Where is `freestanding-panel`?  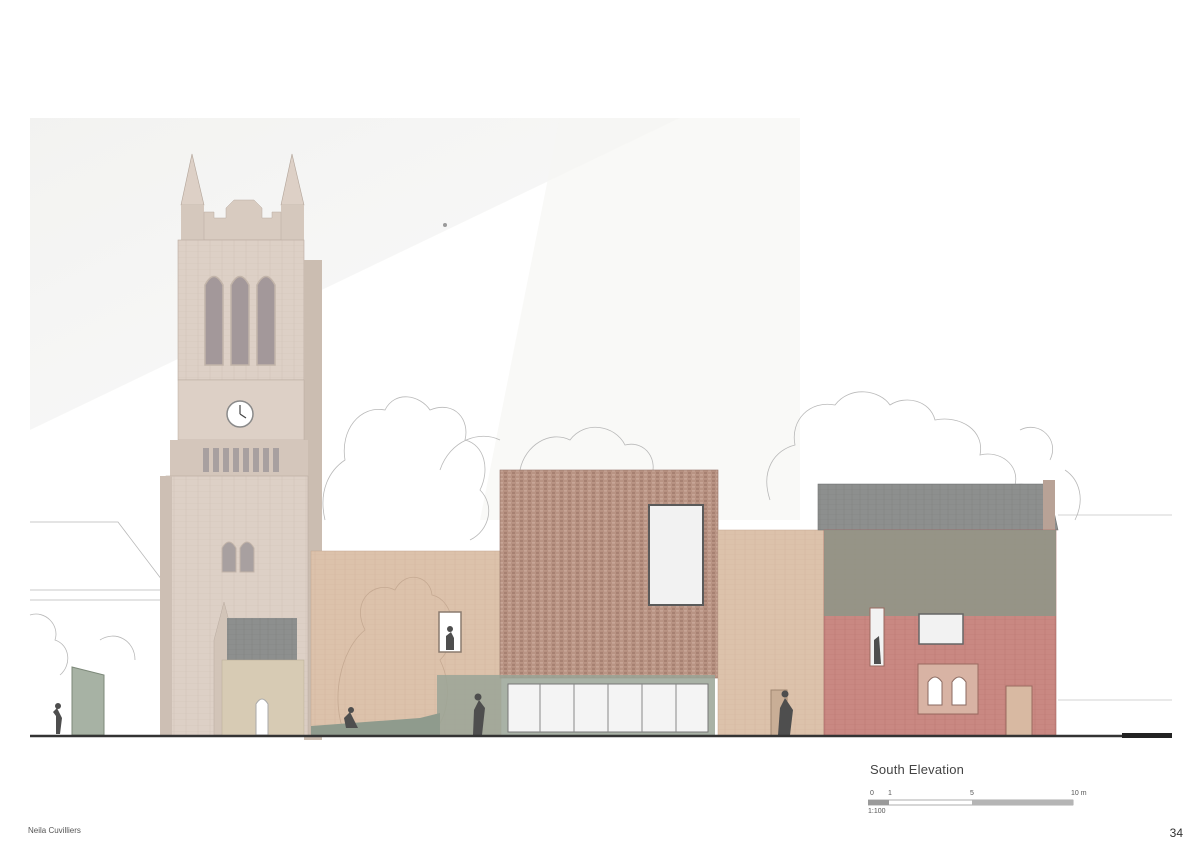 freestanding-panel is located at coordinates (88, 701).